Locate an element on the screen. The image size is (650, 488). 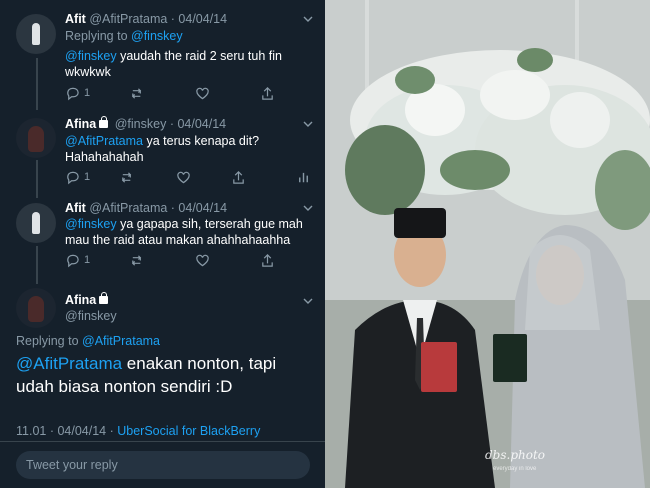
analytics-button is located at coordinates (303, 177).